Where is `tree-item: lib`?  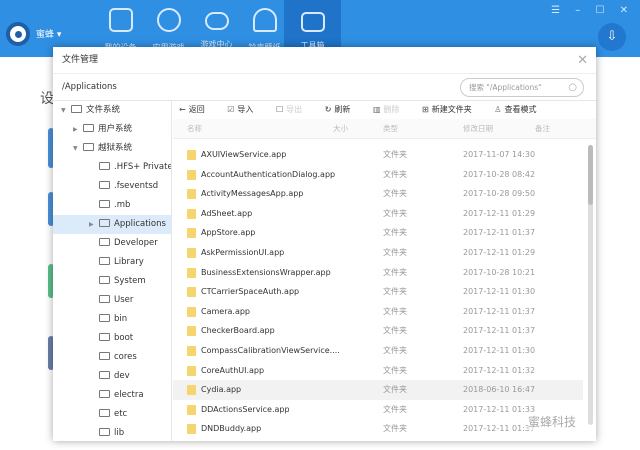 tree-item: lib is located at coordinates (112, 432).